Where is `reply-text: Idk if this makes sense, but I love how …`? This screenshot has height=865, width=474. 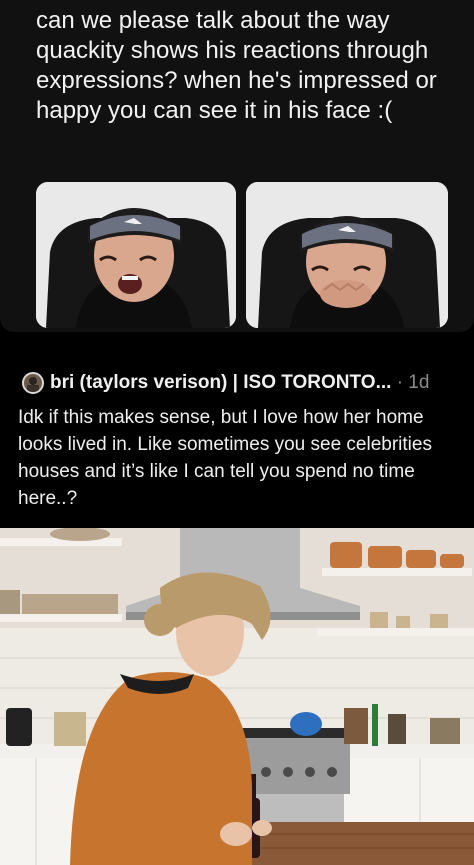
reply-text: Idk if this makes sense, but I love how … is located at coordinates (225, 458).